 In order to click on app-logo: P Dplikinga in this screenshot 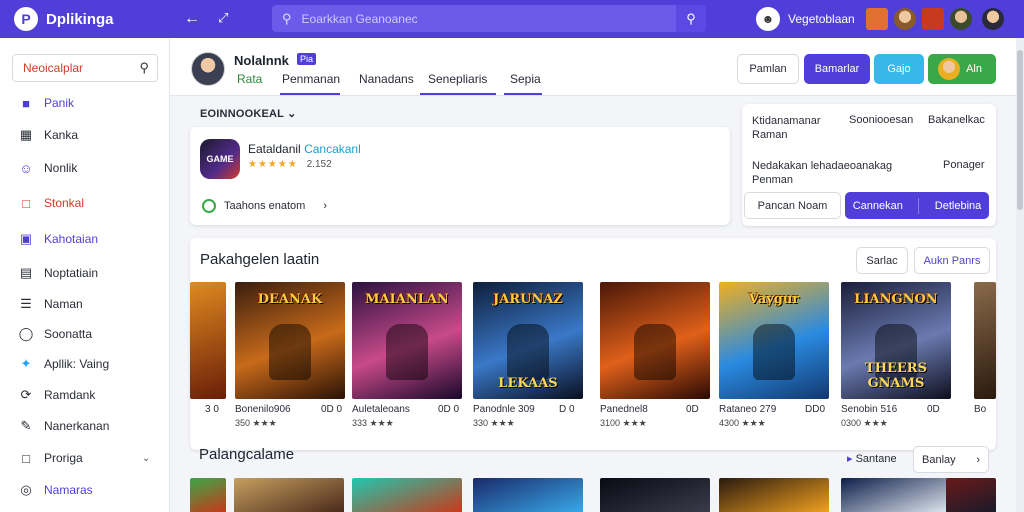, I will do `click(64, 19)`.